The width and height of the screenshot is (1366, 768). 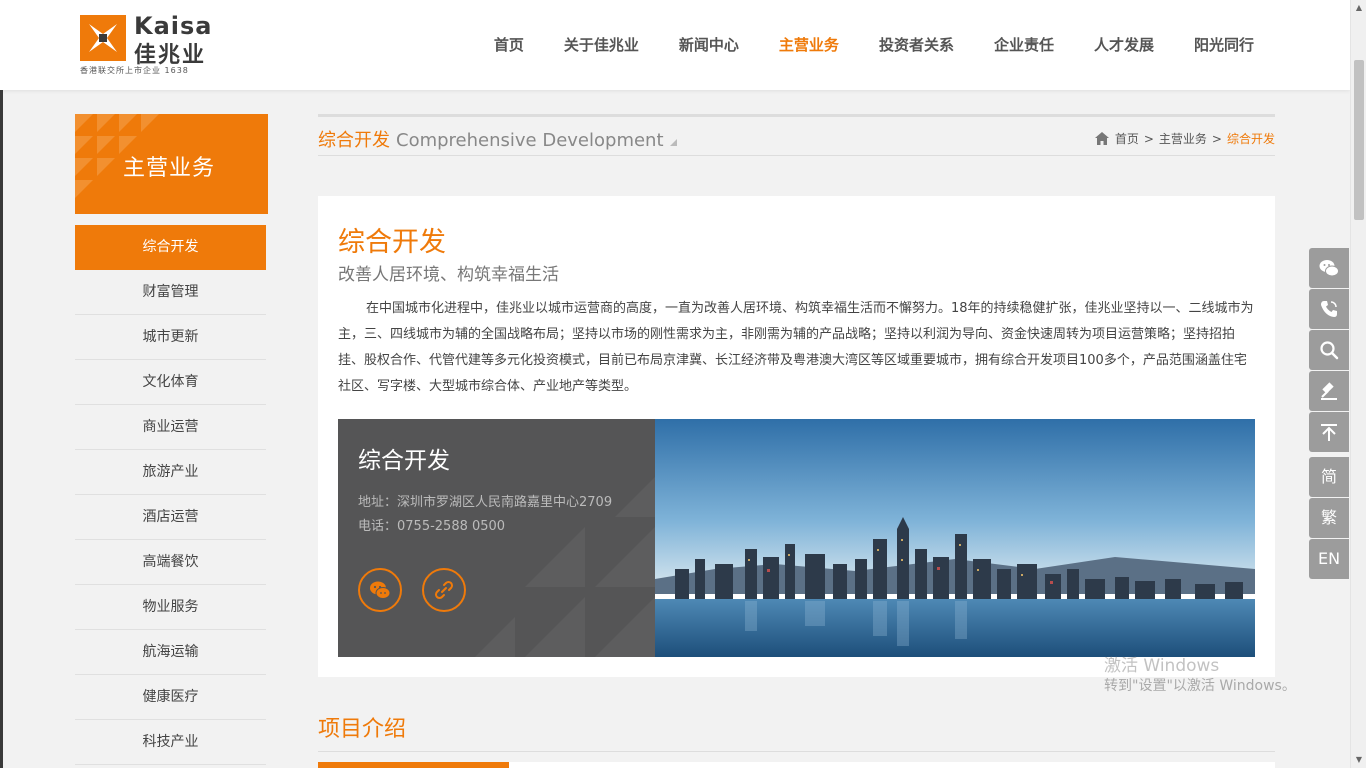 I want to click on breadcrumb: 首页 > 主营业务 > 综合开发, so click(x=1184, y=138).